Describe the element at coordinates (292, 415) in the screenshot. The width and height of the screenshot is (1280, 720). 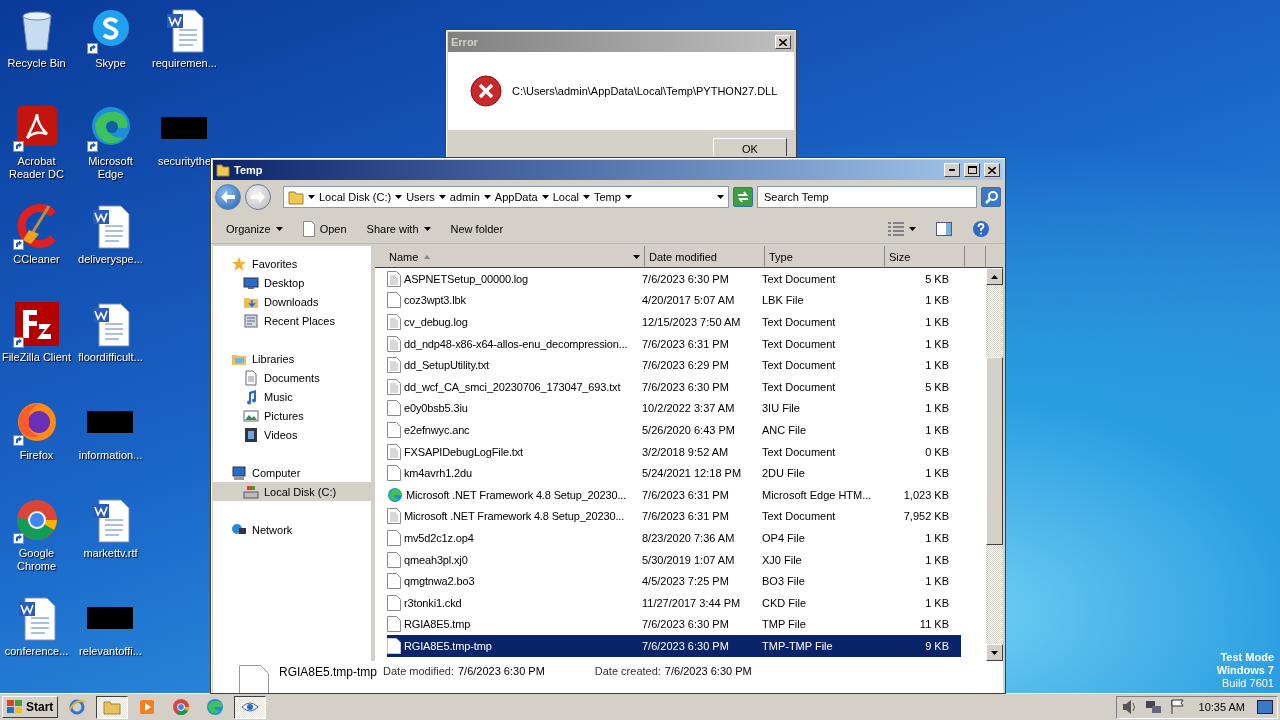
I see `nav-item: Pictures` at that location.